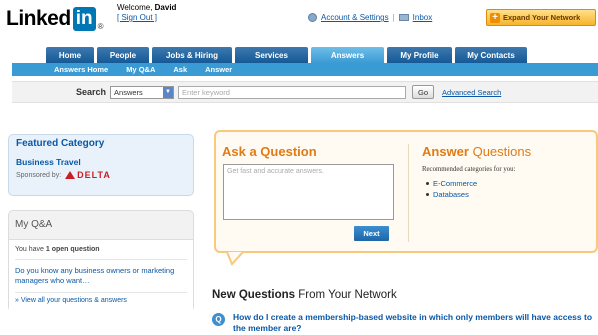 The height and width of the screenshot is (335, 598). I want to click on linkedin-logo: Linked in ®, so click(54, 19).